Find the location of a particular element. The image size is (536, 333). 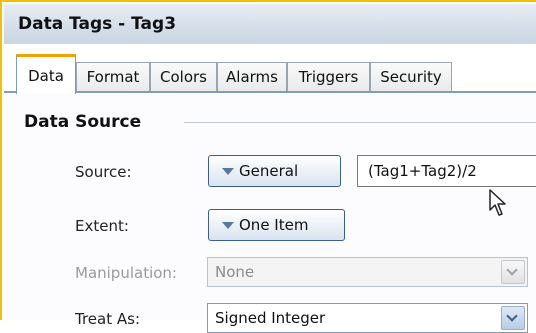

extent-button: One Item is located at coordinates (276, 225).